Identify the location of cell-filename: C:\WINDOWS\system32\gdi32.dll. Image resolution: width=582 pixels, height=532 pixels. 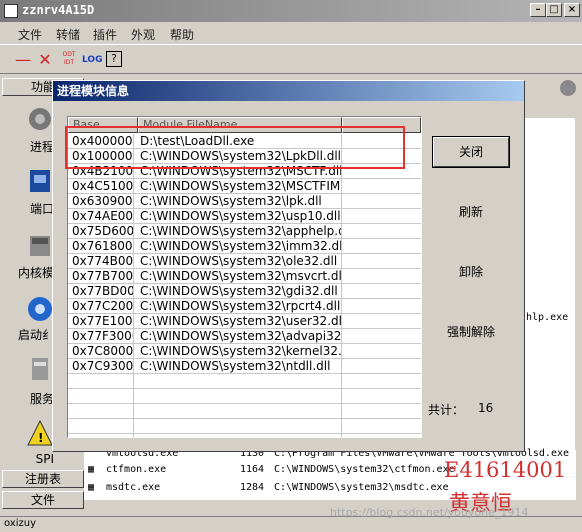
(240, 291).